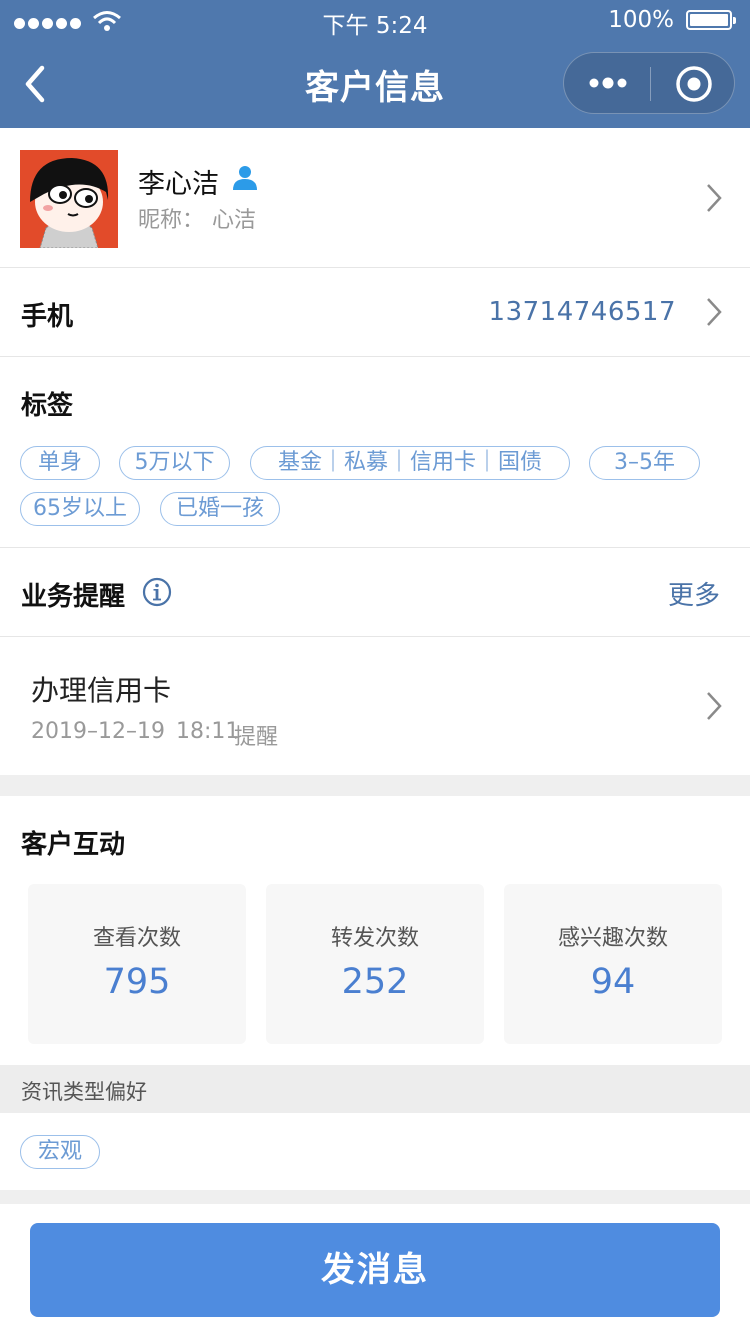 The height and width of the screenshot is (1333, 750). I want to click on user-icon, so click(245, 178).